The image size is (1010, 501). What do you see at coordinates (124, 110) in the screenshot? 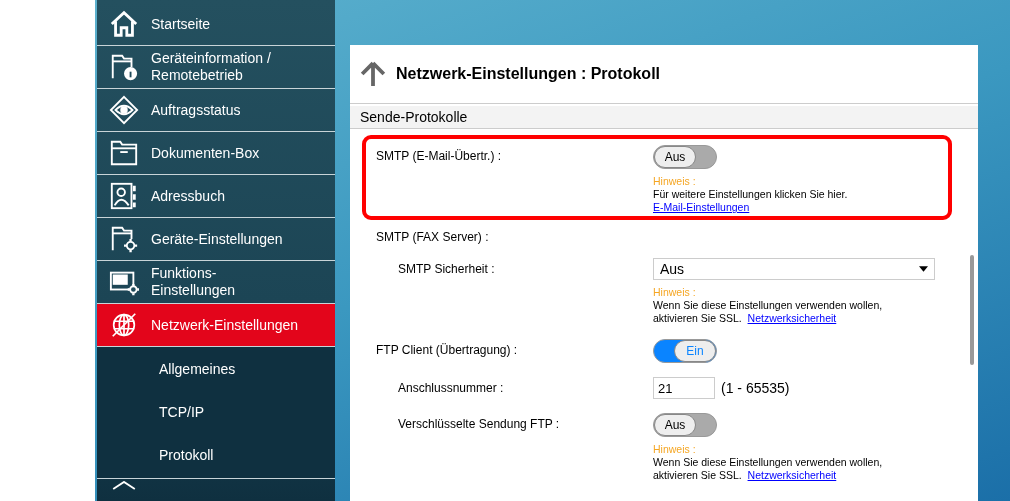
I see `eye-icon` at bounding box center [124, 110].